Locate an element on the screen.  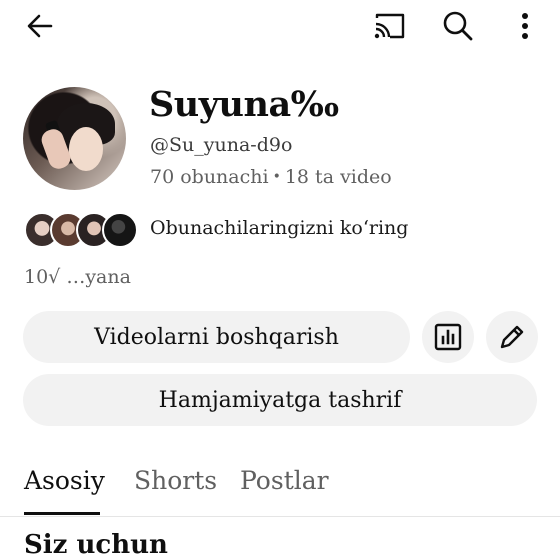
search-icon is located at coordinates (458, 26).